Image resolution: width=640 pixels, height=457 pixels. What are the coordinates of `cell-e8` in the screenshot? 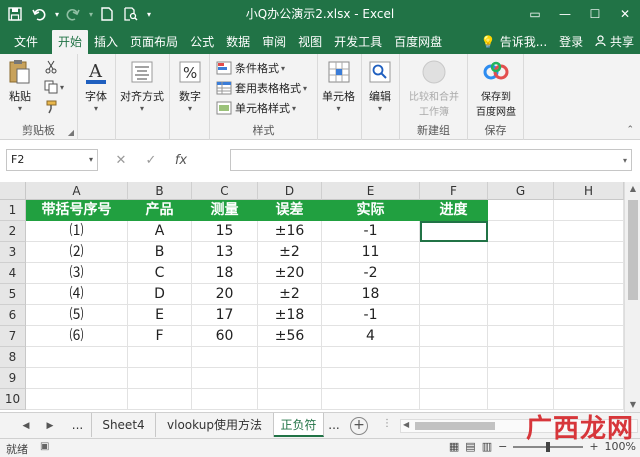 It's located at (371, 357).